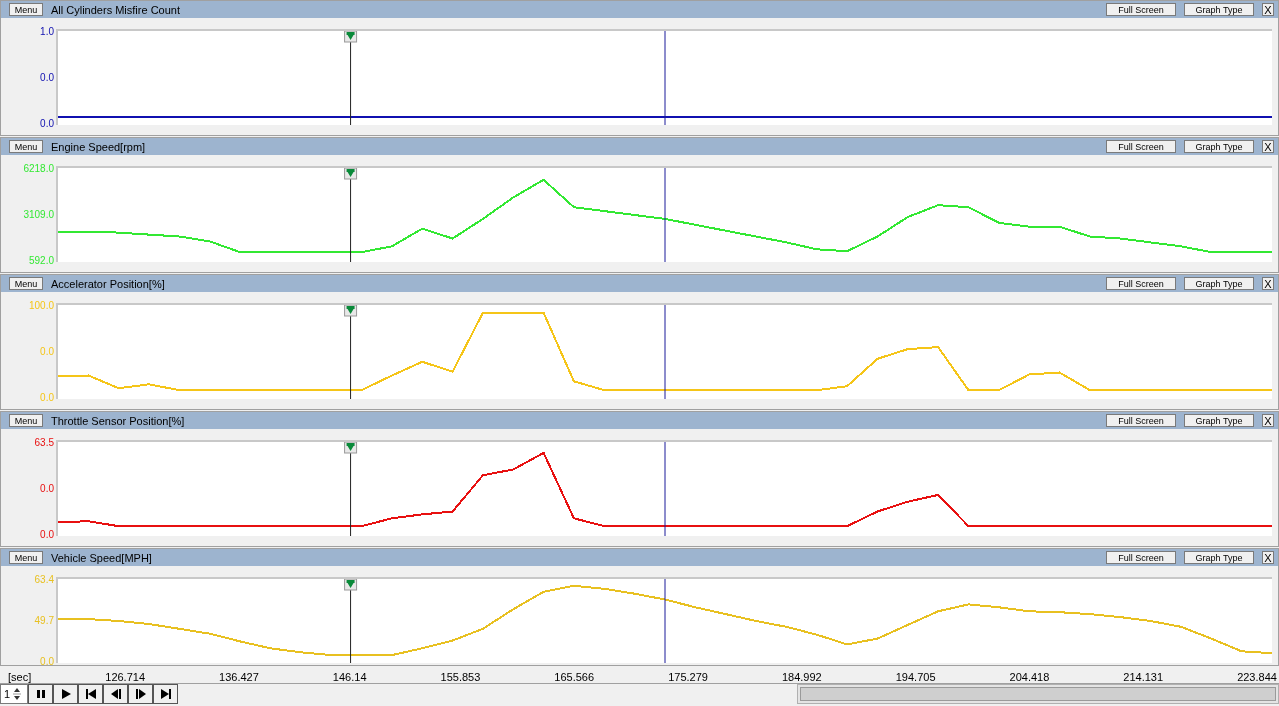  I want to click on step-forward-button, so click(140, 694).